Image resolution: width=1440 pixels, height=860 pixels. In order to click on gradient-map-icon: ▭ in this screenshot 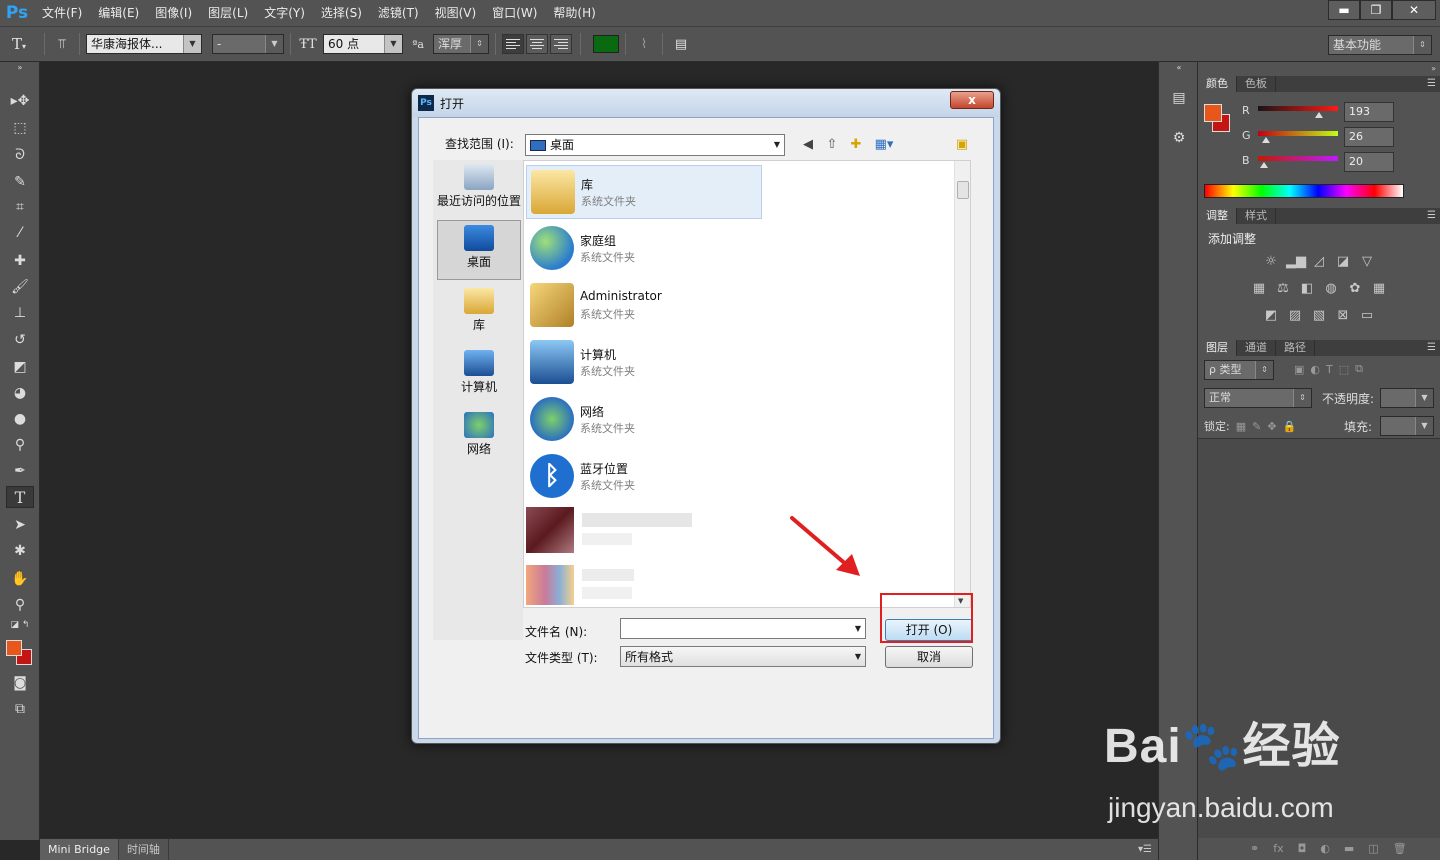, I will do `click(1367, 316)`.